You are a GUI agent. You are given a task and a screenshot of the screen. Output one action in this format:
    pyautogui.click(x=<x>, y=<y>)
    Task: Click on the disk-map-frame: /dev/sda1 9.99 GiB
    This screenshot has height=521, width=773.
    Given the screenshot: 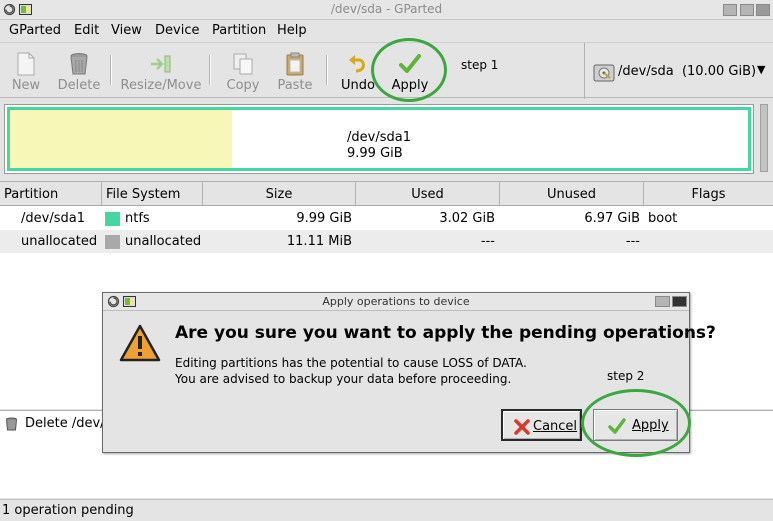 What is the action you would take?
    pyautogui.click(x=379, y=139)
    